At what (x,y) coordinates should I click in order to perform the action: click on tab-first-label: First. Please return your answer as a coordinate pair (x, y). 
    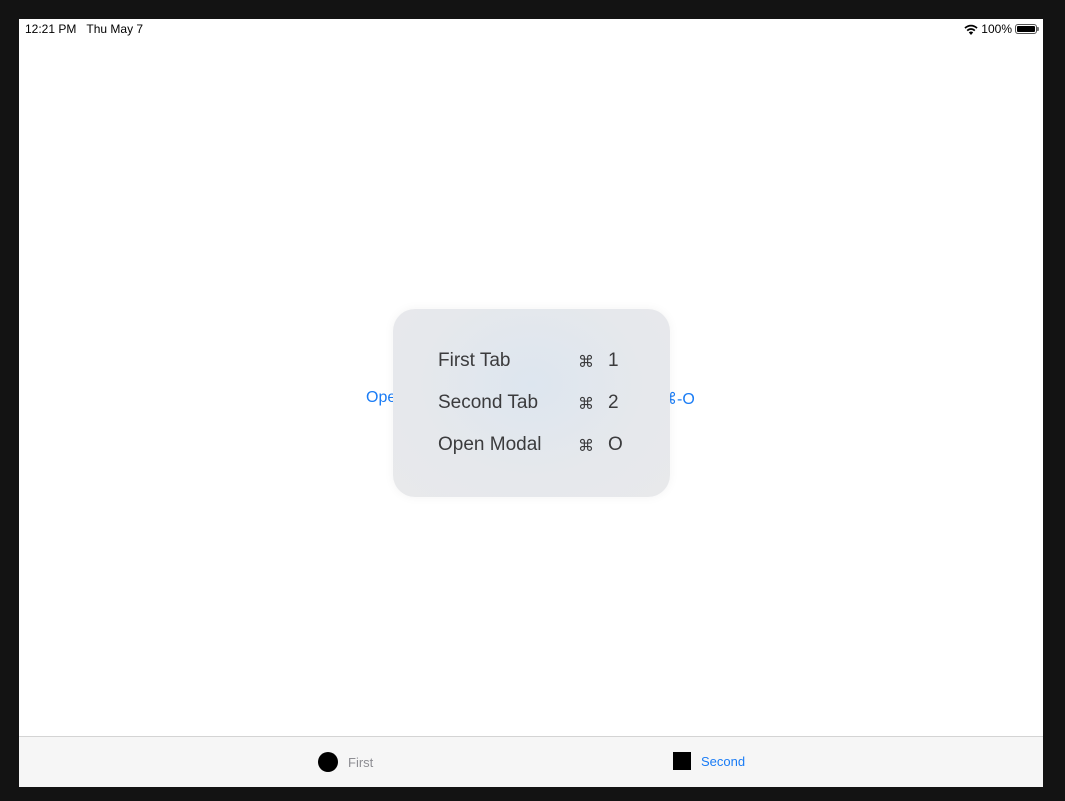
    Looking at the image, I should click on (361, 762).